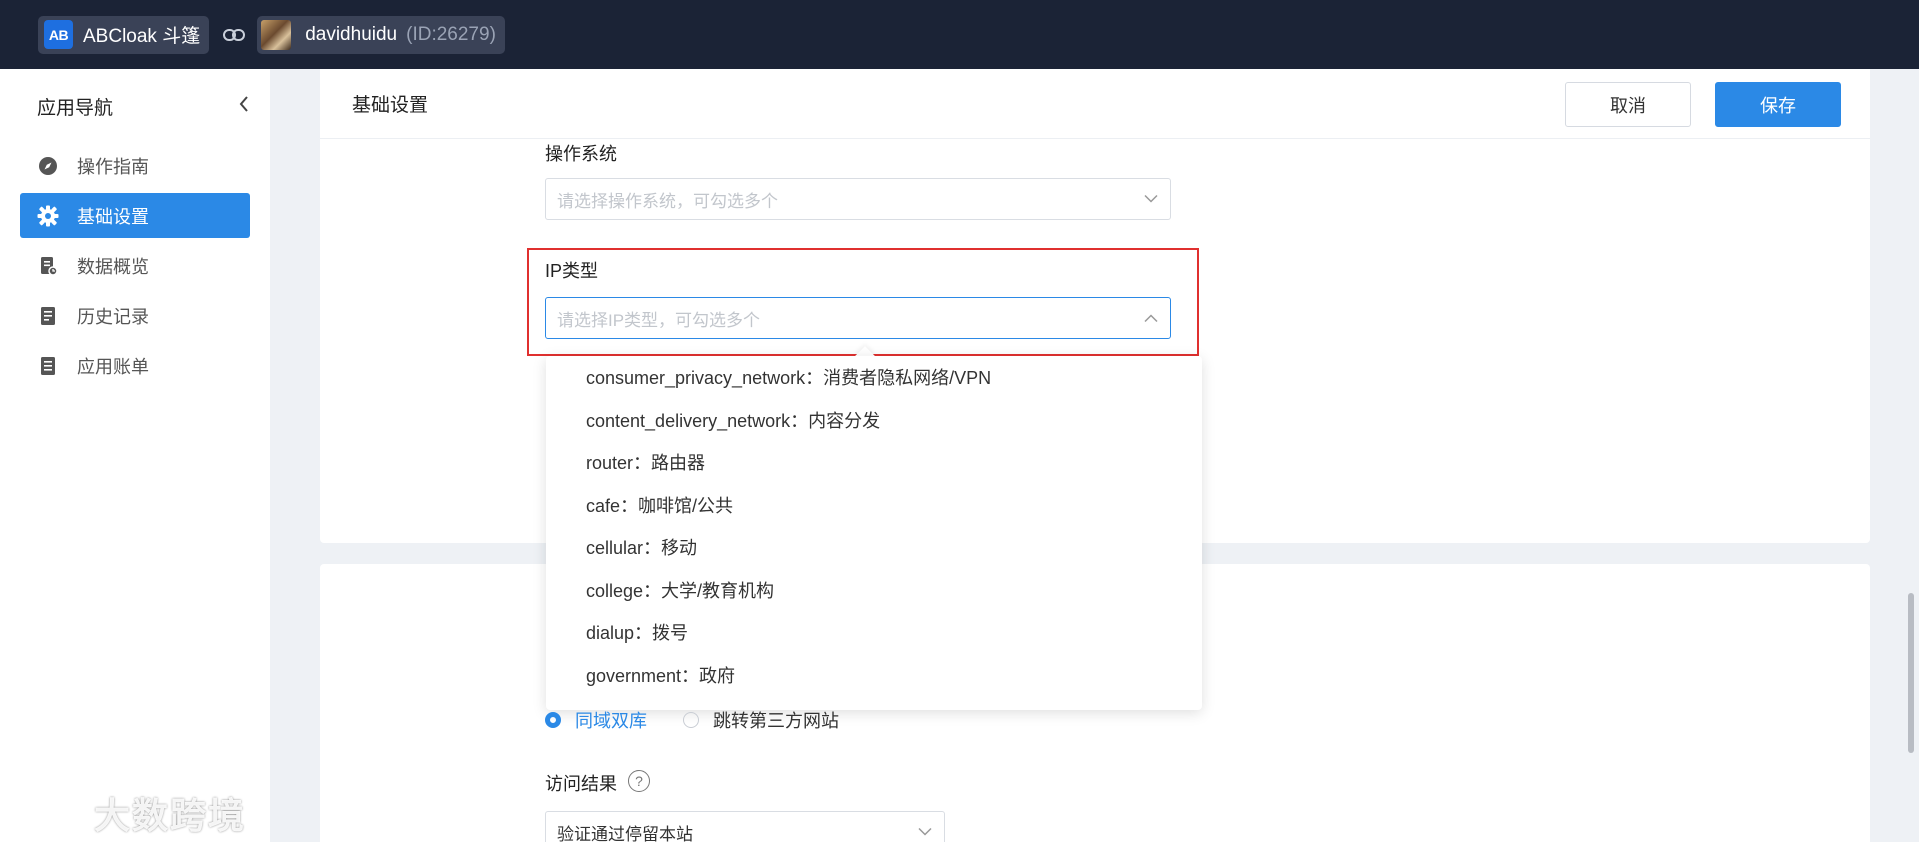 The image size is (1919, 842). What do you see at coordinates (1151, 318) in the screenshot?
I see `chevron-up-icon` at bounding box center [1151, 318].